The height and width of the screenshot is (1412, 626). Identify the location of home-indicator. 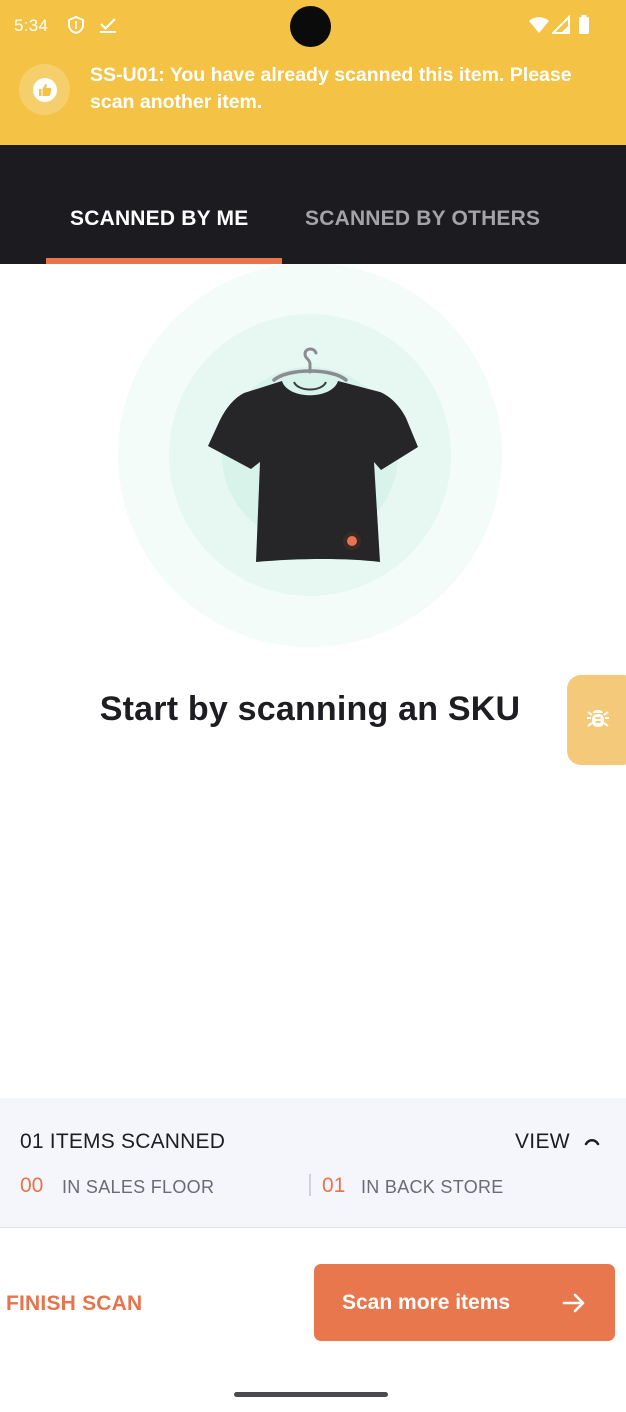
(311, 1394).